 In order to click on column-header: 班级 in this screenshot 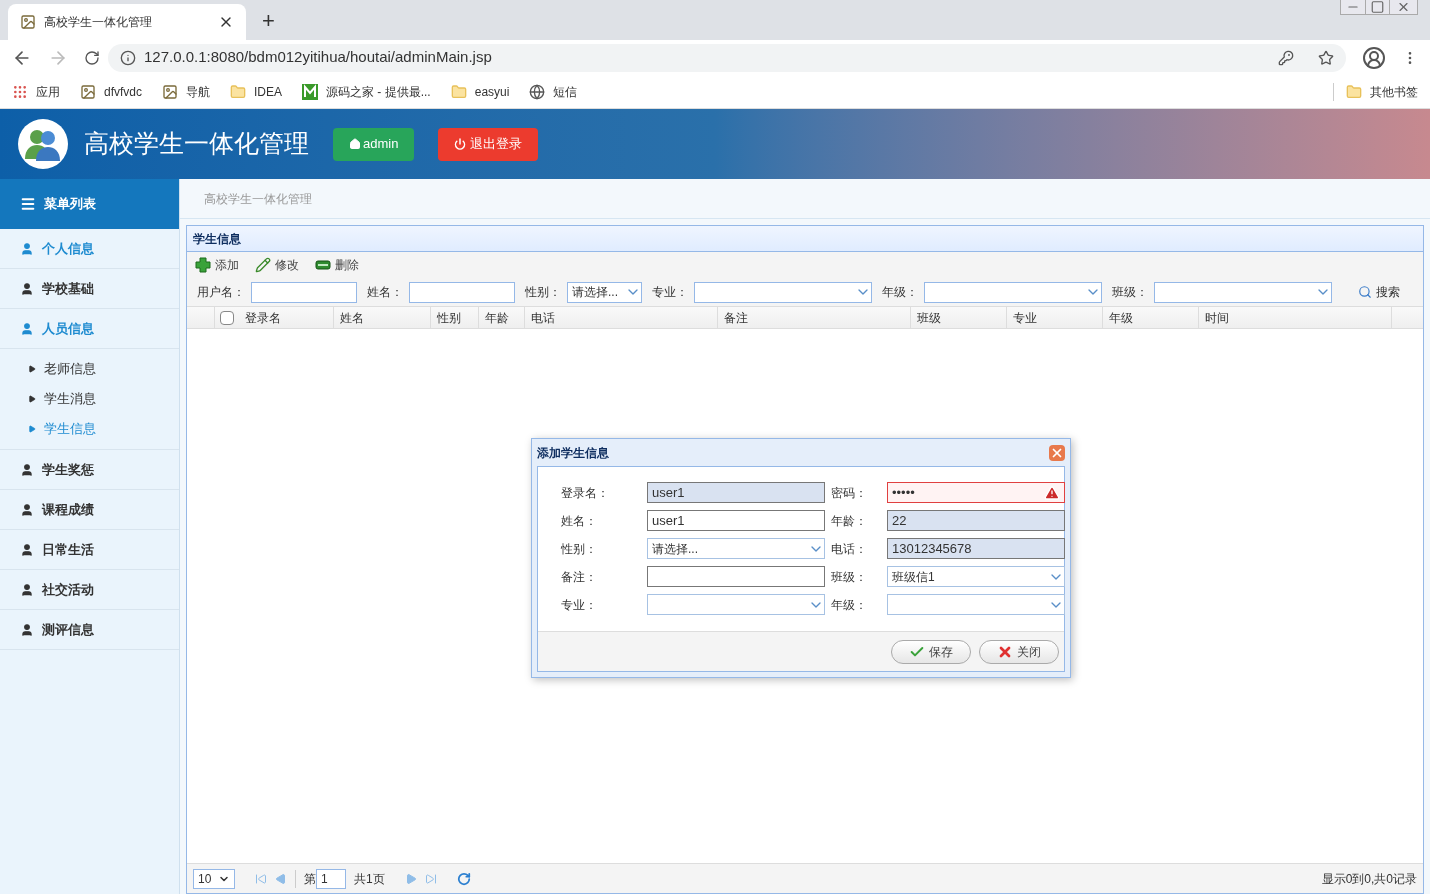, I will do `click(959, 317)`.